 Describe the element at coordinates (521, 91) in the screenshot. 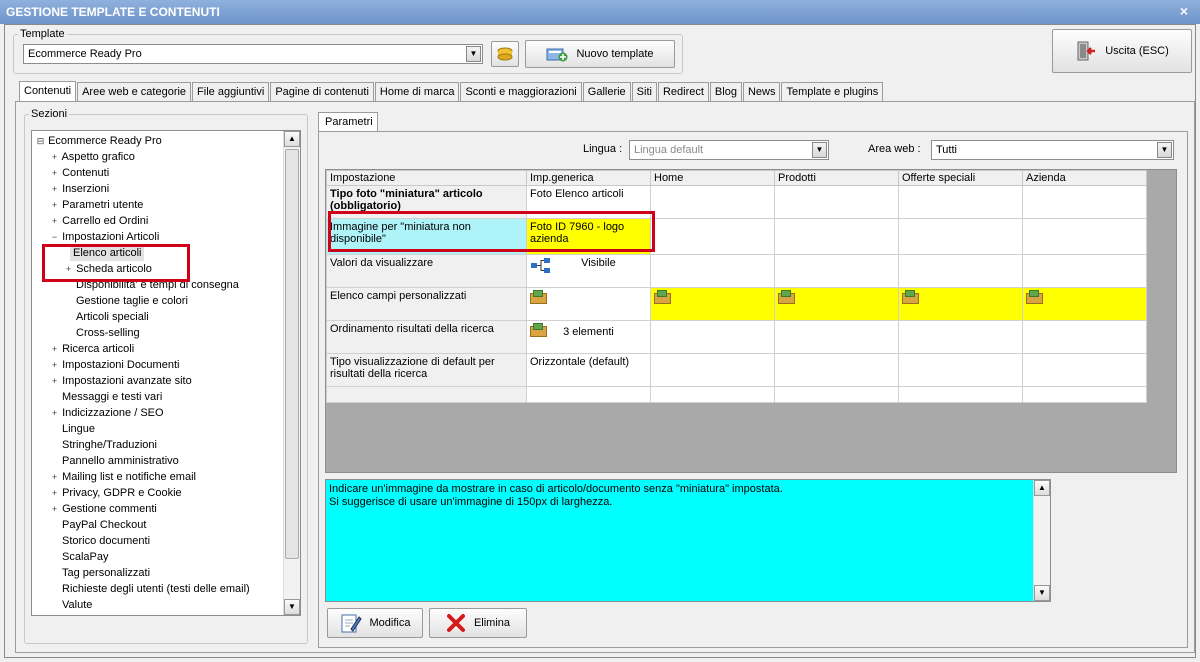

I see `tab-sconti: Sconti e maggiorazioni` at that location.